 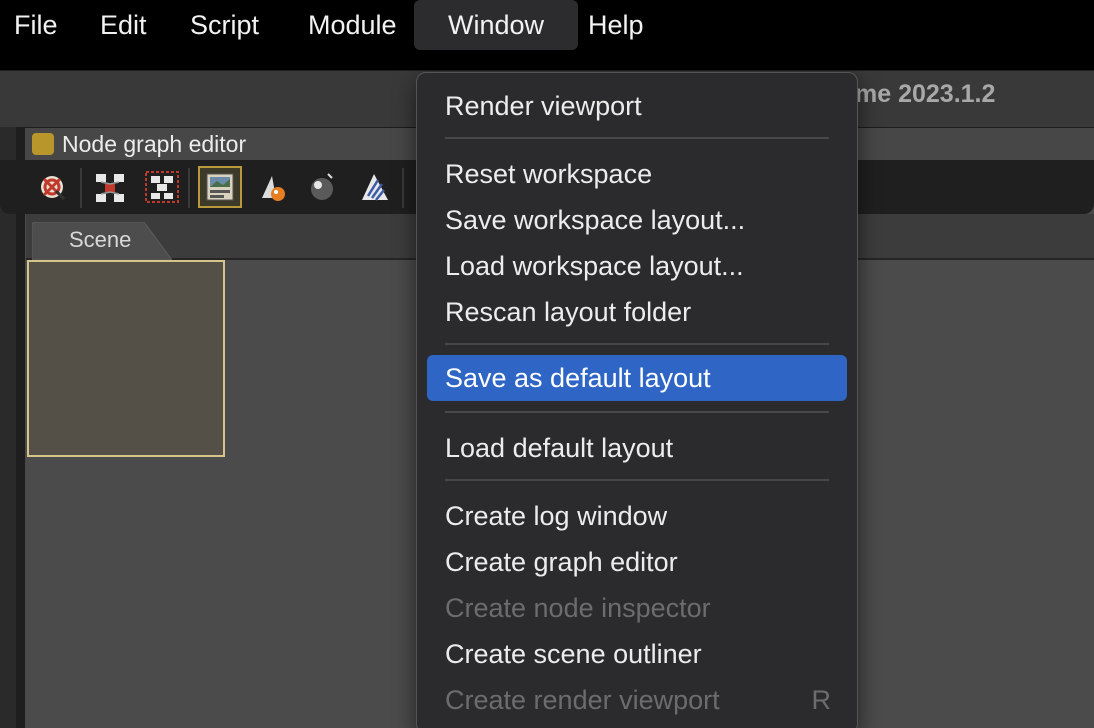 What do you see at coordinates (578, 608) in the screenshot?
I see `menu-item-create-node-inspector: Create node inspector` at bounding box center [578, 608].